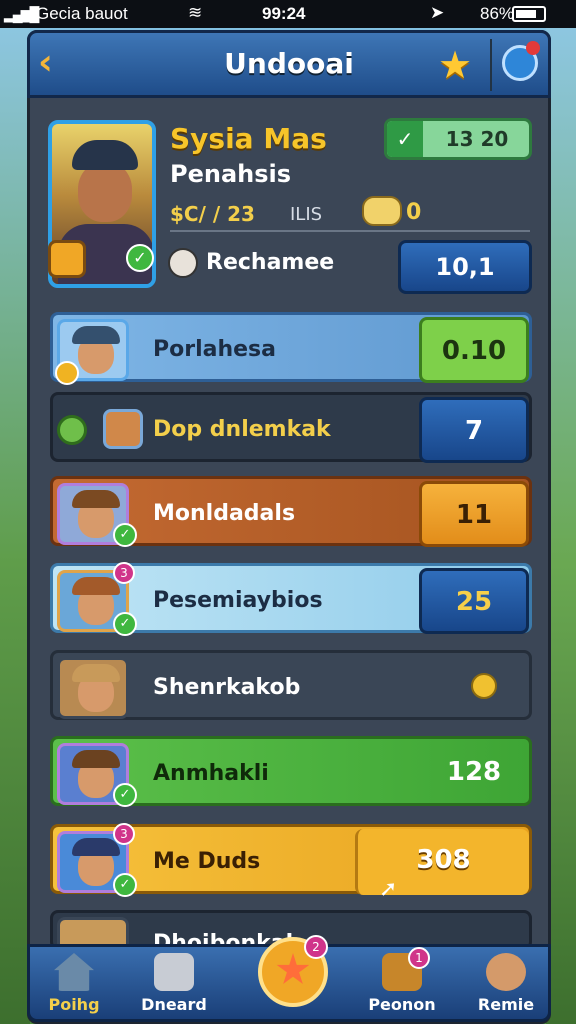  What do you see at coordinates (465, 267) in the screenshot?
I see `reward-value-button: 10,1` at bounding box center [465, 267].